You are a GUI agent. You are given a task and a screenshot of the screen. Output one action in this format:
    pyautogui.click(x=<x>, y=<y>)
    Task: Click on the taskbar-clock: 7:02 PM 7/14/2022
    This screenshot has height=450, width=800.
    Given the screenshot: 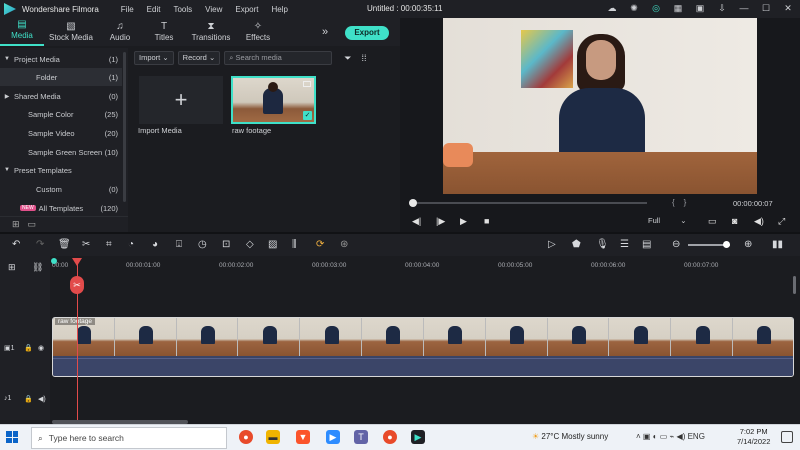 What is the action you would take?
    pyautogui.click(x=753, y=437)
    